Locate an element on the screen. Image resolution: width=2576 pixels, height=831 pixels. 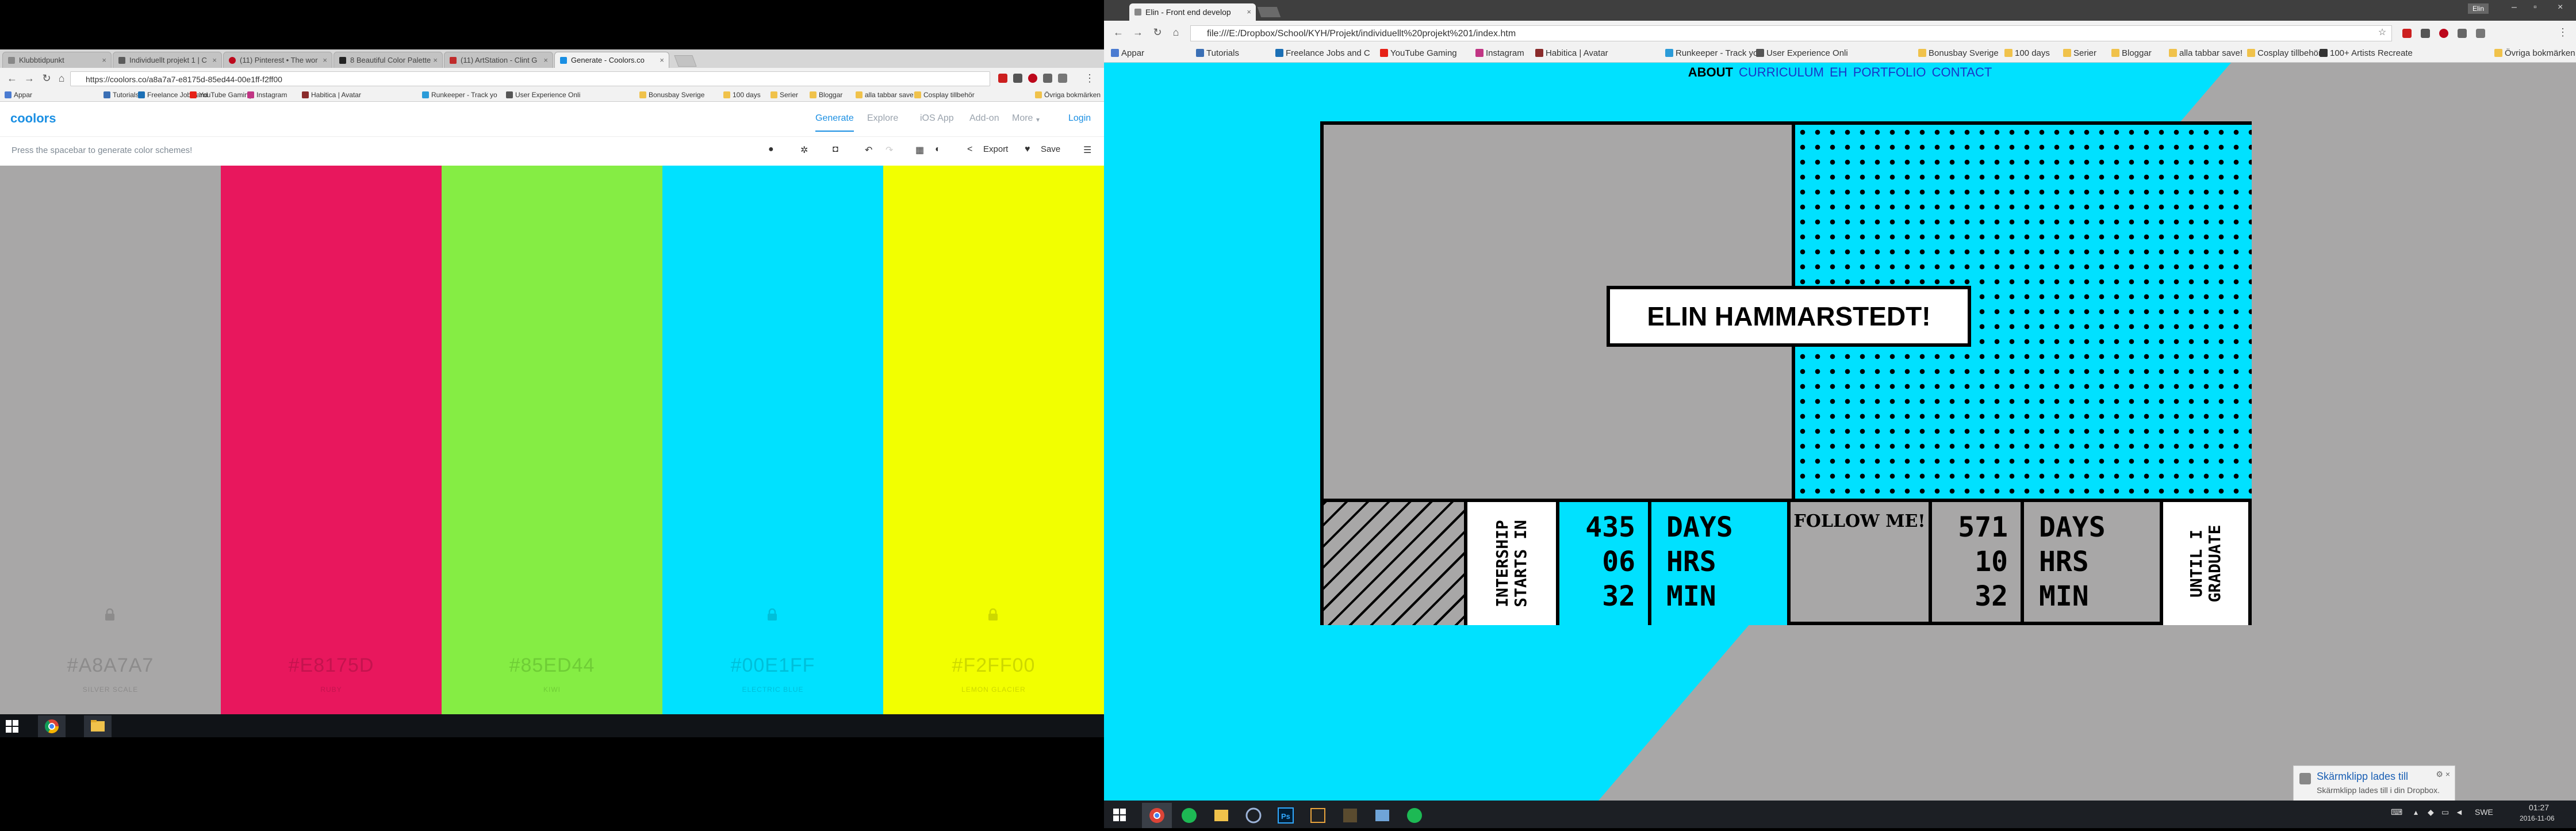
palette-icon: ◐ is located at coordinates (938, 149).